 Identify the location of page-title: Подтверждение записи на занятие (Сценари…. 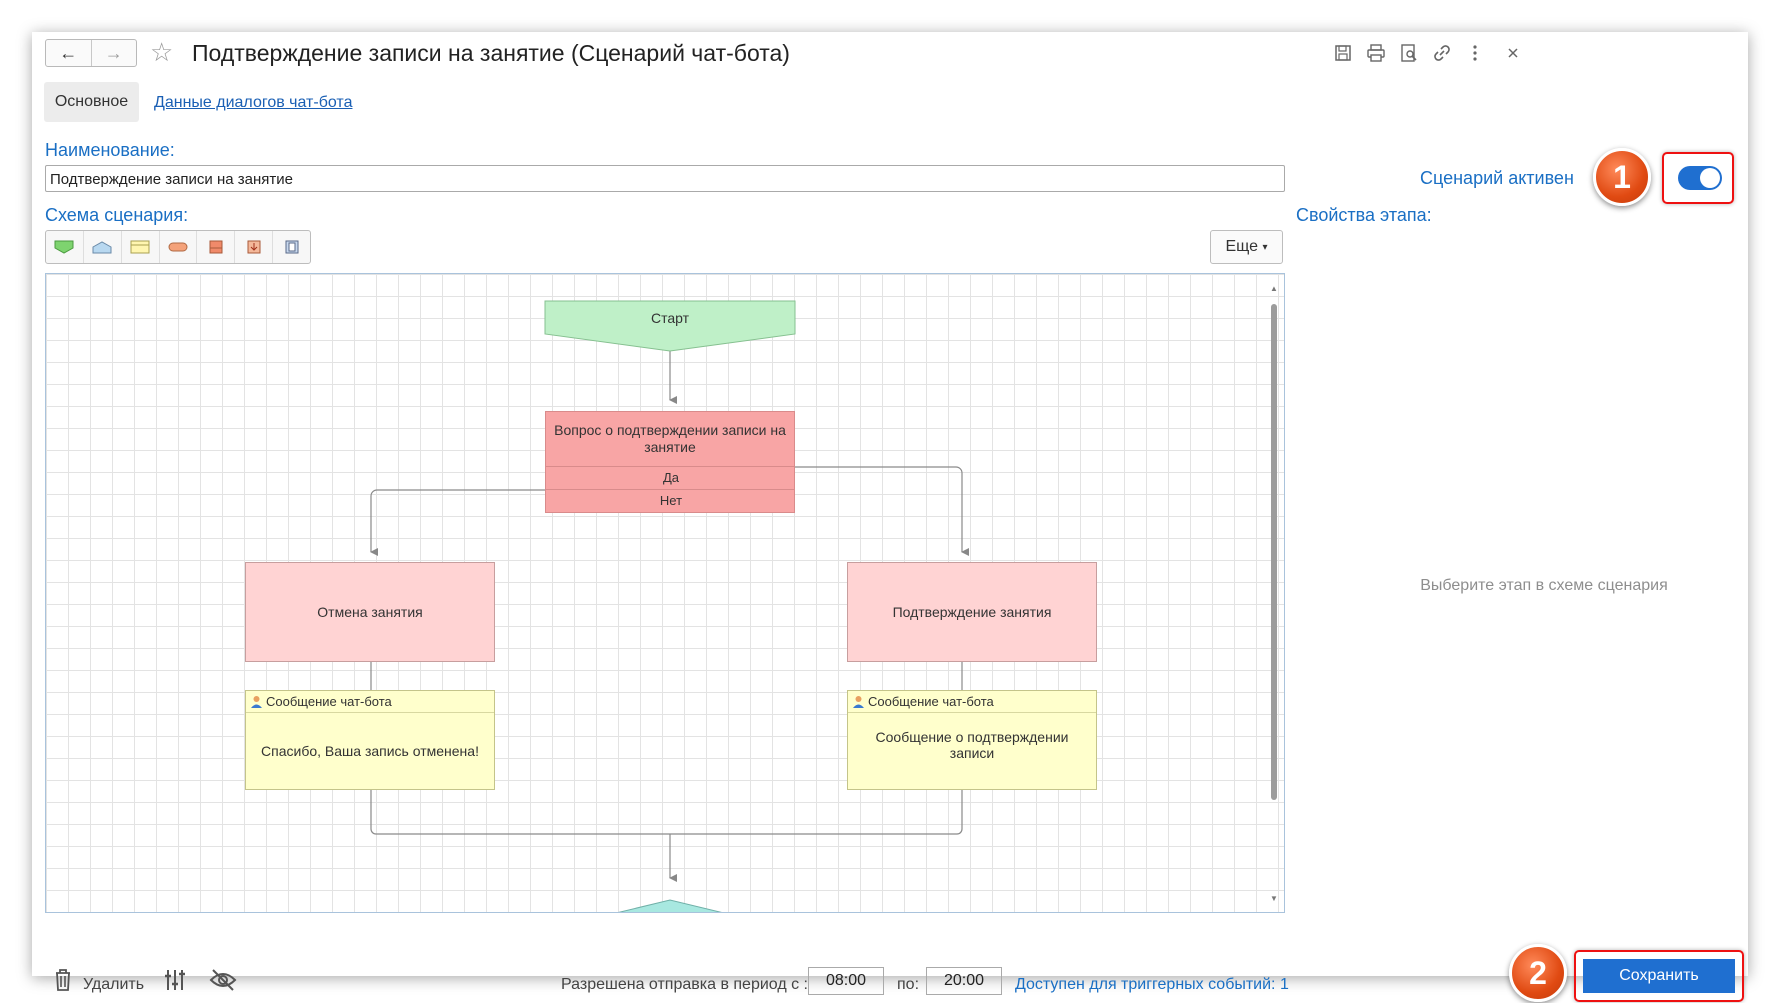
(491, 53).